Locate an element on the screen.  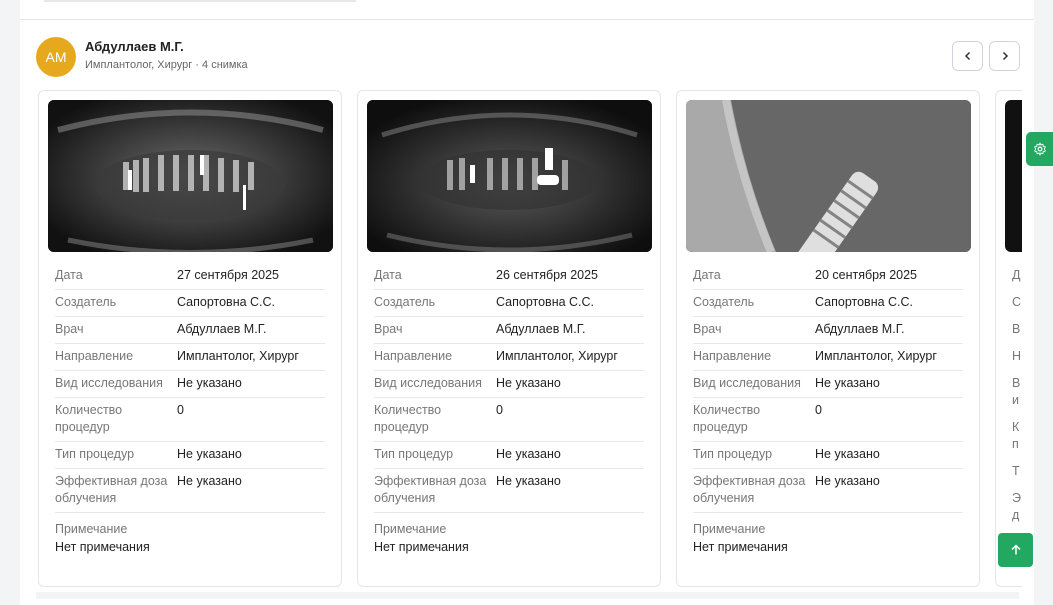
prev-button is located at coordinates (967, 56).